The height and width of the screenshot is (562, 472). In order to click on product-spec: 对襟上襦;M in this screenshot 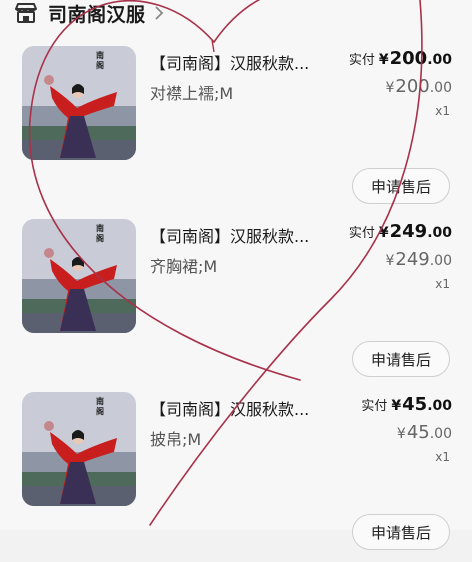, I will do `click(192, 93)`.